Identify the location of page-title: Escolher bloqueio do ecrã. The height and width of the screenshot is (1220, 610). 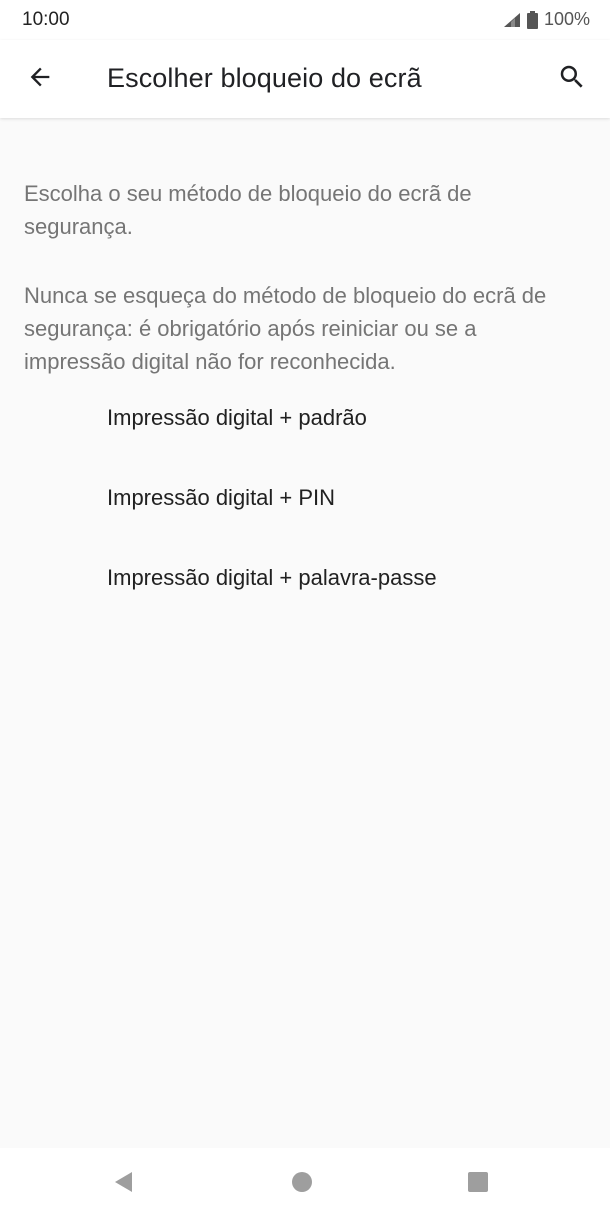
(264, 78).